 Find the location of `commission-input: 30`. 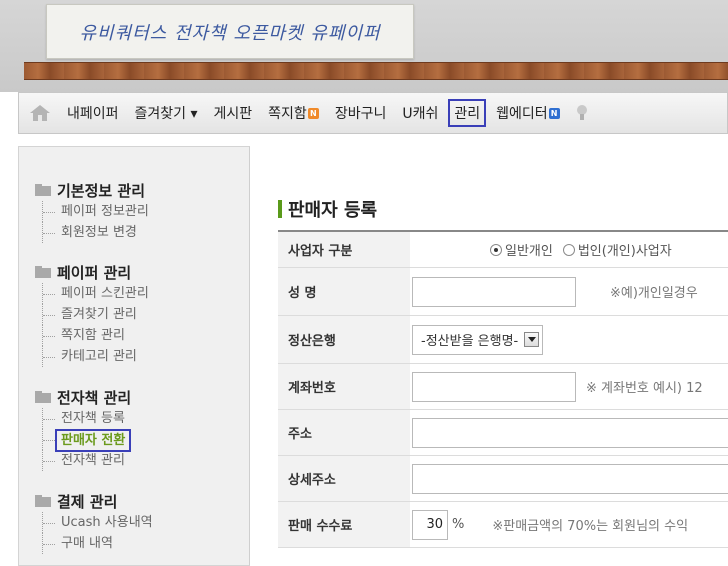

commission-input: 30 is located at coordinates (430, 524).